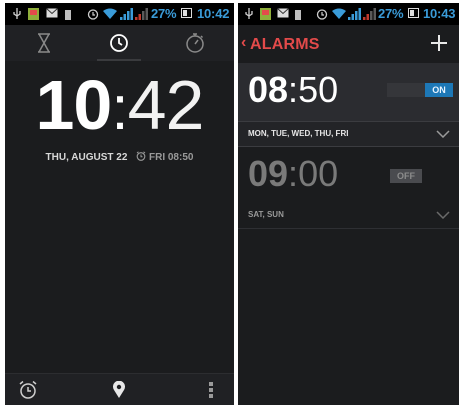 The height and width of the screenshot is (408, 462). I want to click on next-alarm: FRI 08:50, so click(165, 157).